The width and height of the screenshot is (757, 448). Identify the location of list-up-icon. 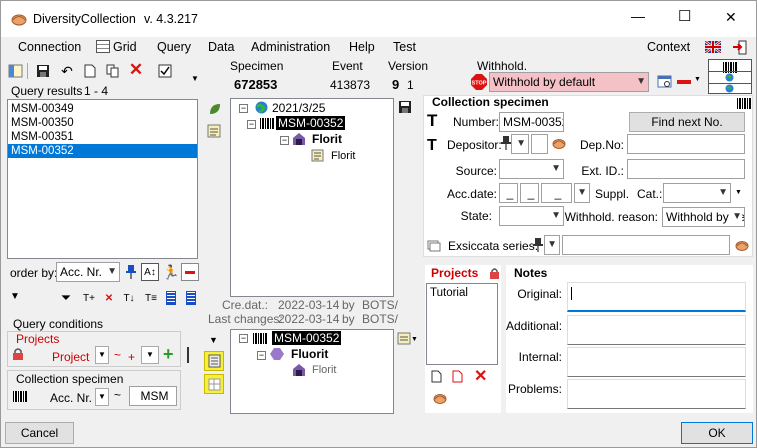
(171, 298).